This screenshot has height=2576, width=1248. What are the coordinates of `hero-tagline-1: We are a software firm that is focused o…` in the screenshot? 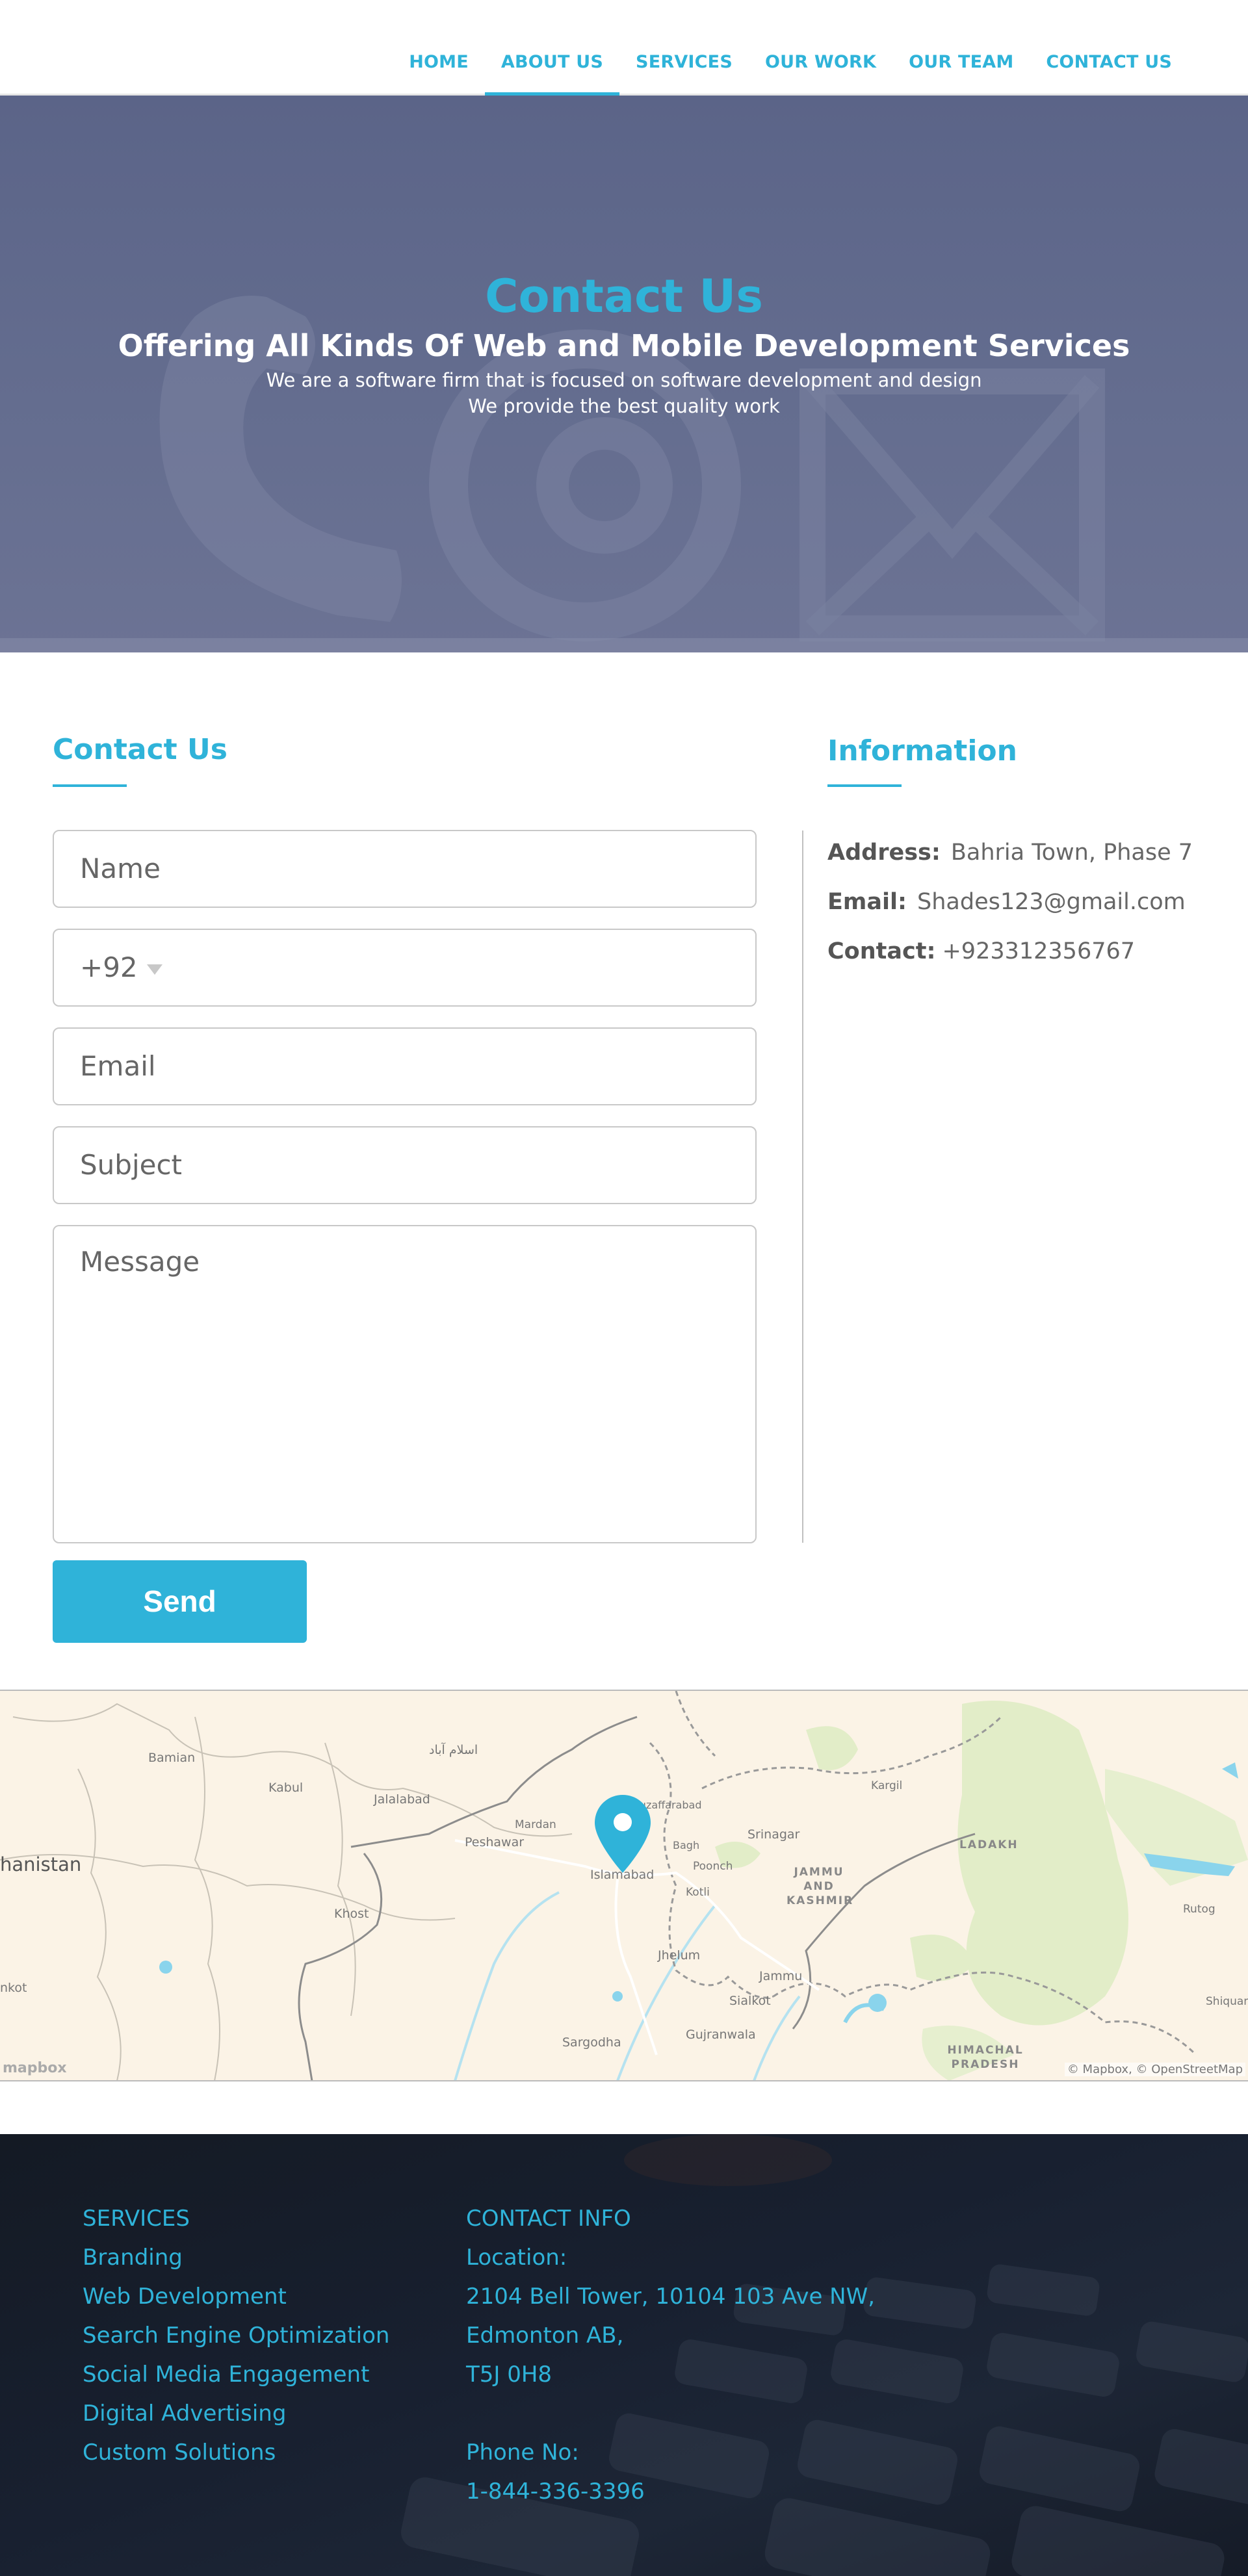 It's located at (624, 380).